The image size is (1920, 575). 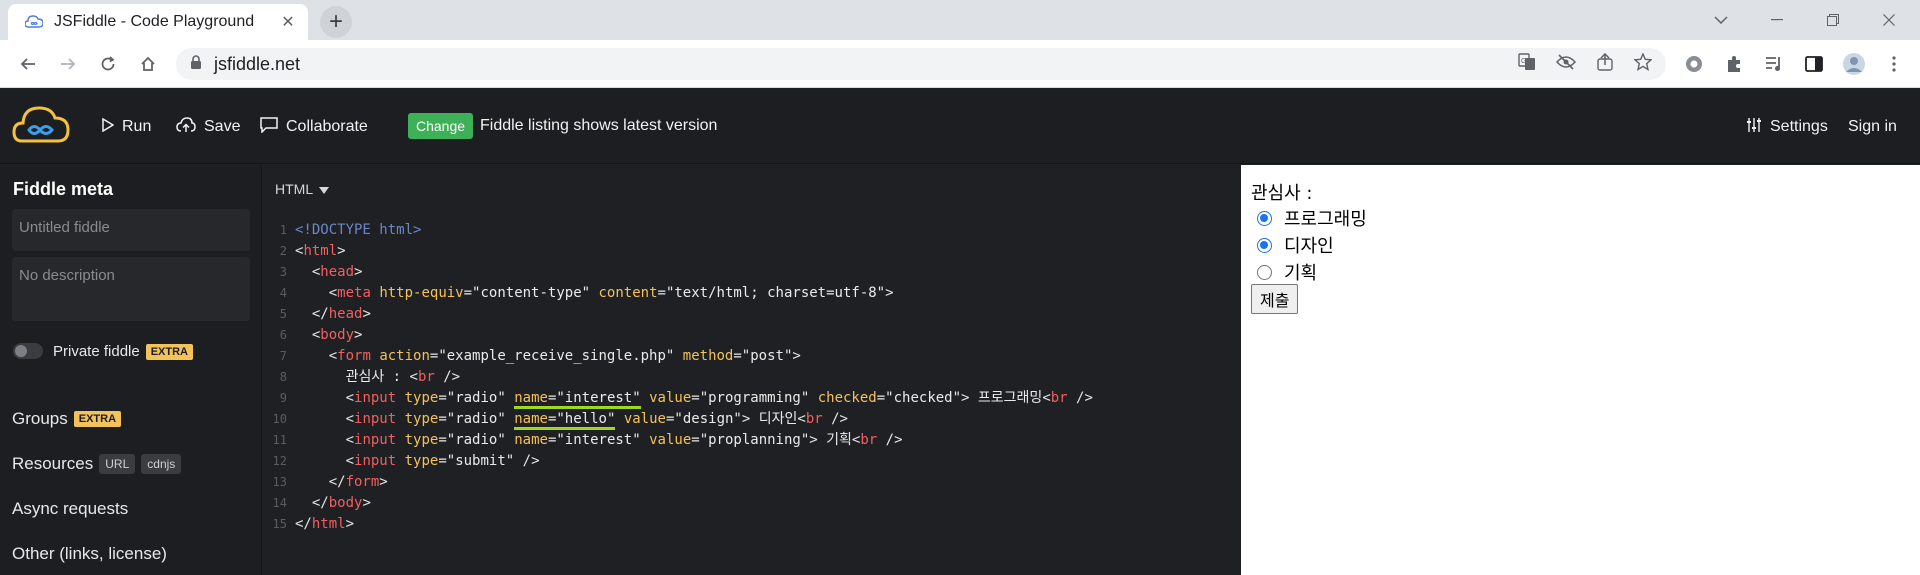 I want to click on code-line: 1 <!DOCTYPE html>, so click(x=350, y=230).